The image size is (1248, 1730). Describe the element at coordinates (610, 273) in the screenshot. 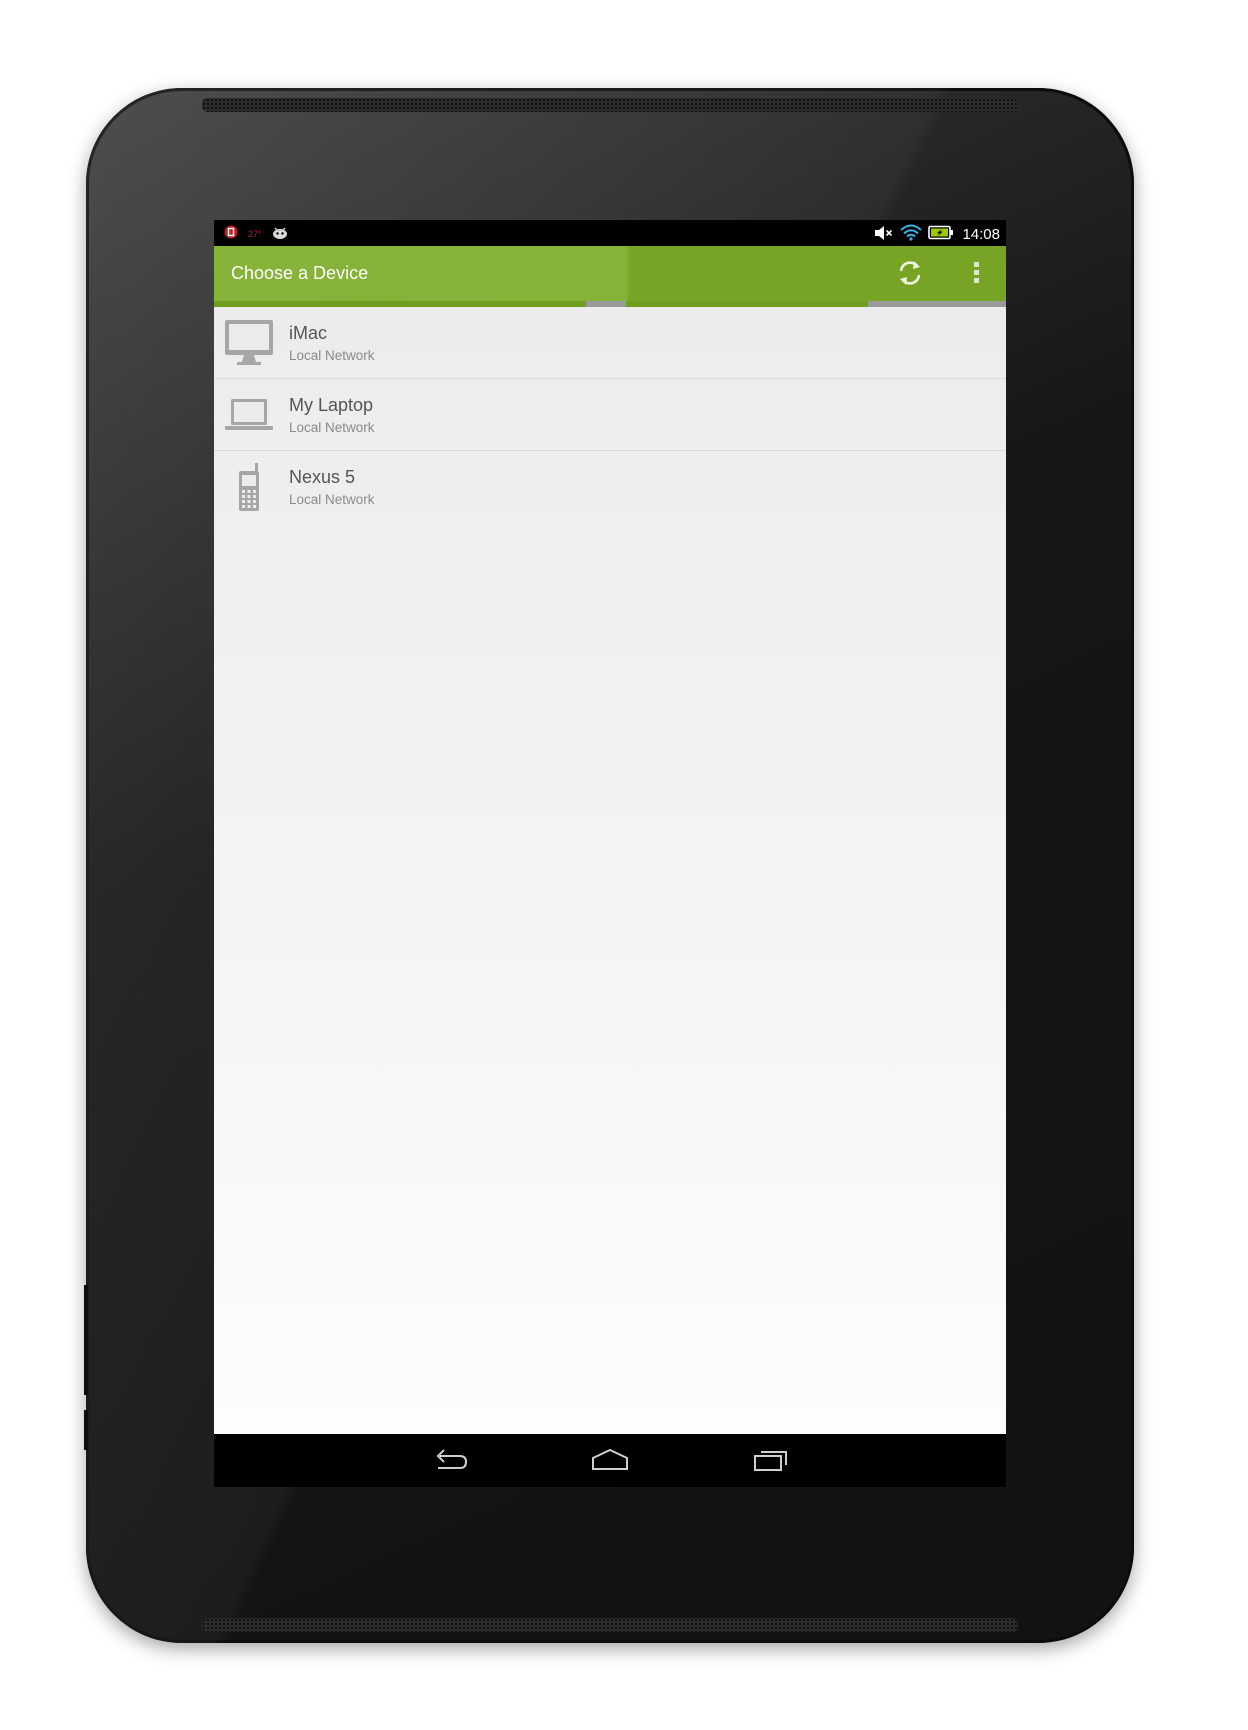

I see `action-bar: Choose a Device` at that location.